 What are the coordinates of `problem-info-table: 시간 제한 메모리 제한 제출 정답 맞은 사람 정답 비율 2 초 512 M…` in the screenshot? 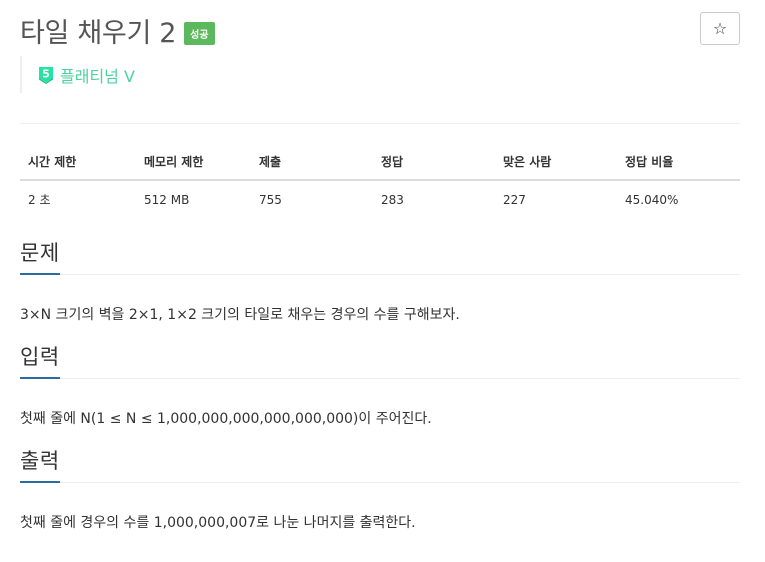 It's located at (380, 180).